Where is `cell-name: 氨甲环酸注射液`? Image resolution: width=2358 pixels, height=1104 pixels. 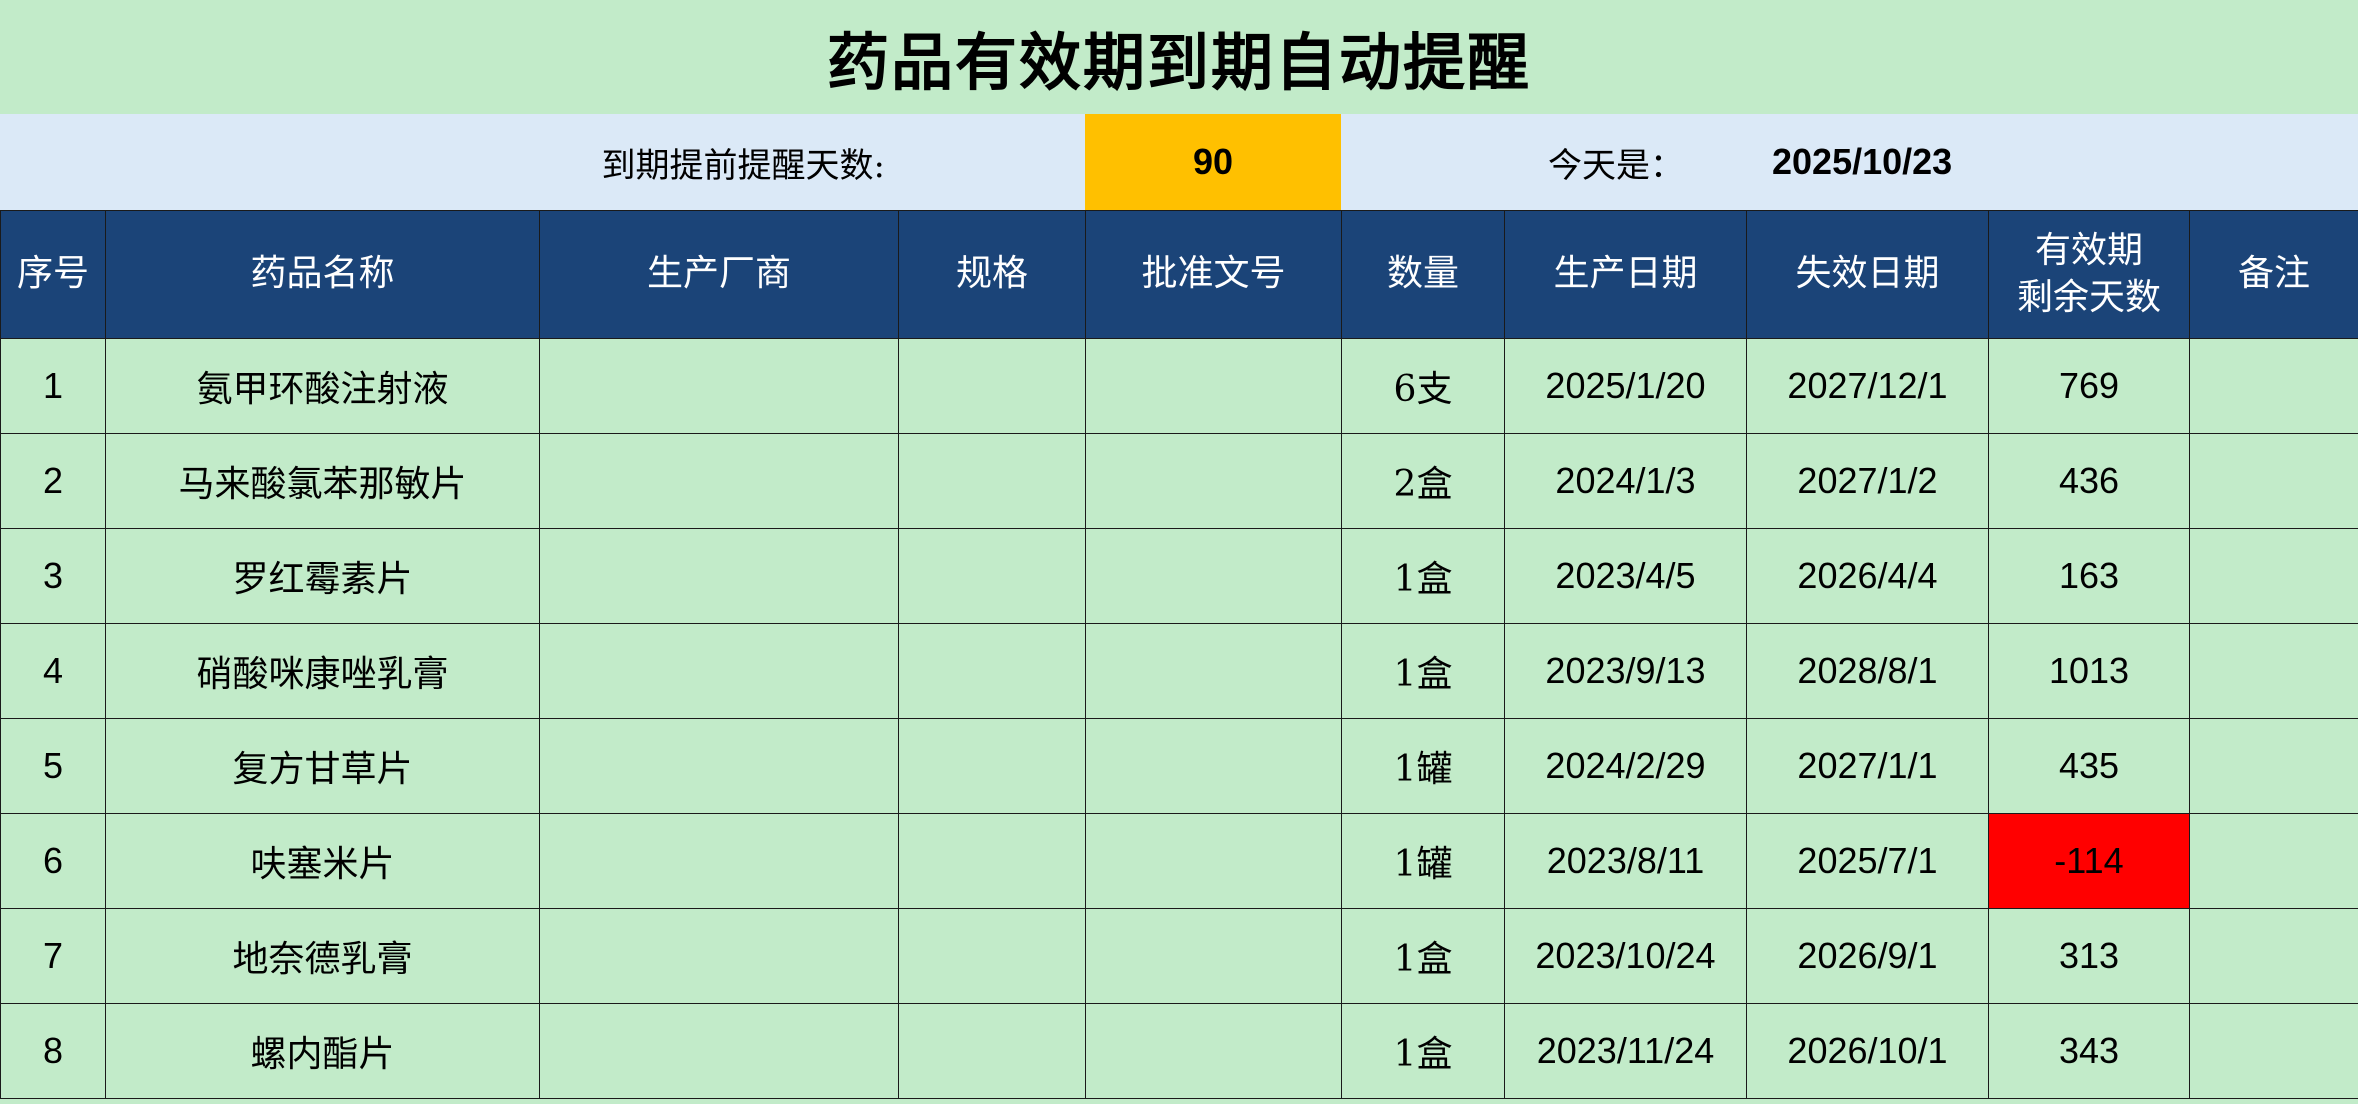
cell-name: 氨甲环酸注射液 is located at coordinates (322, 386).